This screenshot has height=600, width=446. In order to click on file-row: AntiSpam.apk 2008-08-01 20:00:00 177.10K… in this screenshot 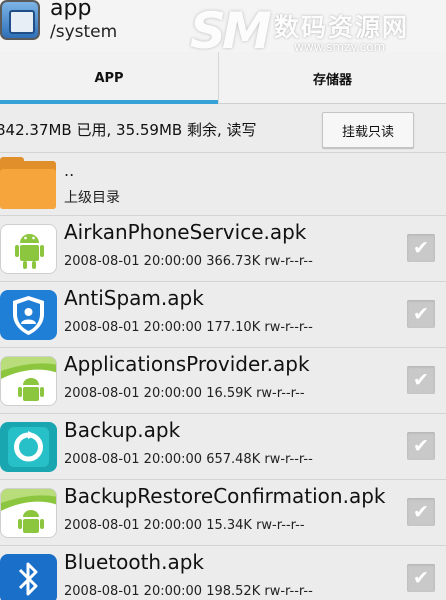, I will do `click(223, 315)`.